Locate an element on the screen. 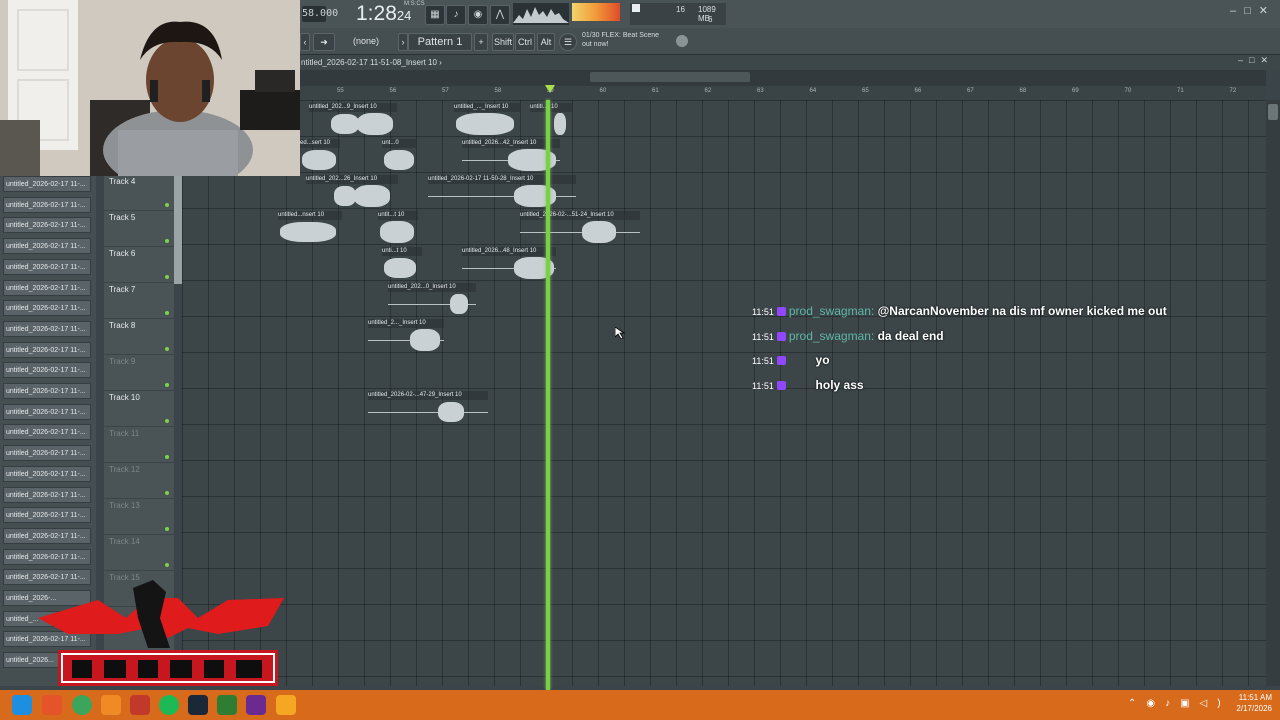 The width and height of the screenshot is (1280, 720). track-header: Track 10 is located at coordinates (139, 409).